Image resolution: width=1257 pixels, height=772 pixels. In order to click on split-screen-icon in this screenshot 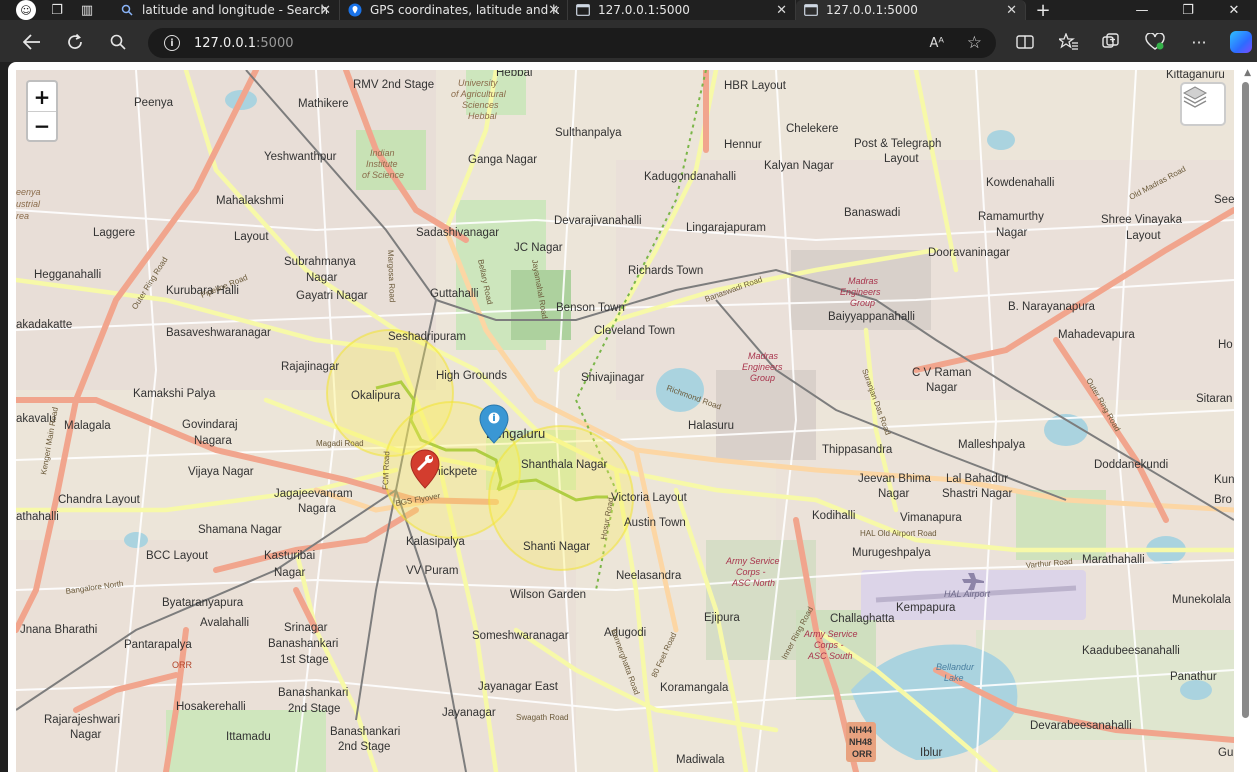, I will do `click(1025, 42)`.